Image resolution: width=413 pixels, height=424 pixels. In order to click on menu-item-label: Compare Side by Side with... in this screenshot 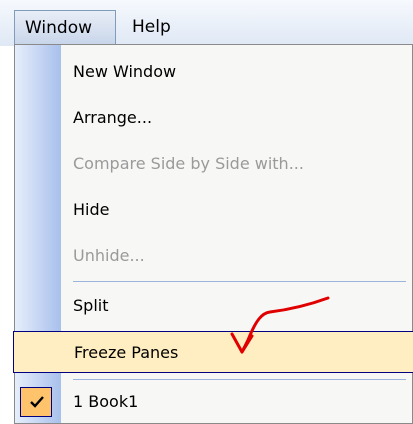, I will do `click(188, 163)`.